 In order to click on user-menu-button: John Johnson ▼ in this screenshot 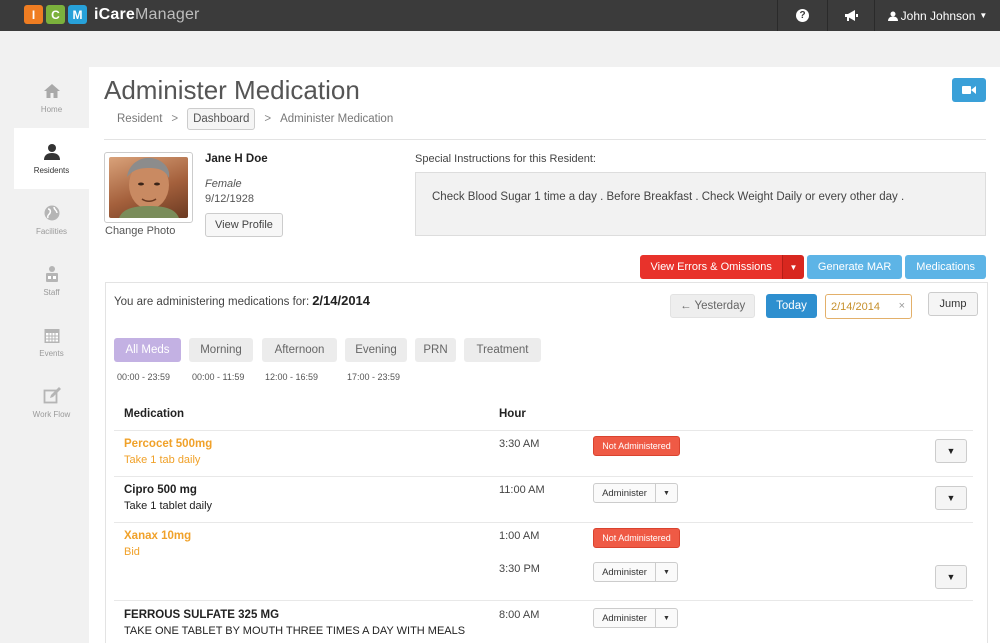, I will do `click(937, 15)`.